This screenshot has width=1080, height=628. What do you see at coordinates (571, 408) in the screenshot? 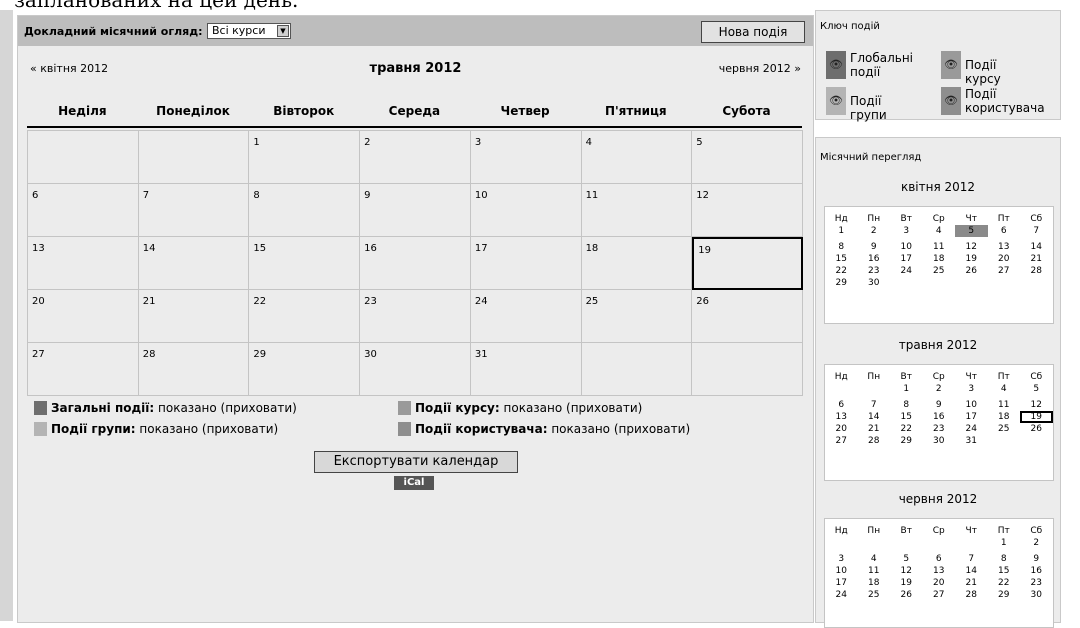
I see `legend-course-state: показано (приховати)` at bounding box center [571, 408].